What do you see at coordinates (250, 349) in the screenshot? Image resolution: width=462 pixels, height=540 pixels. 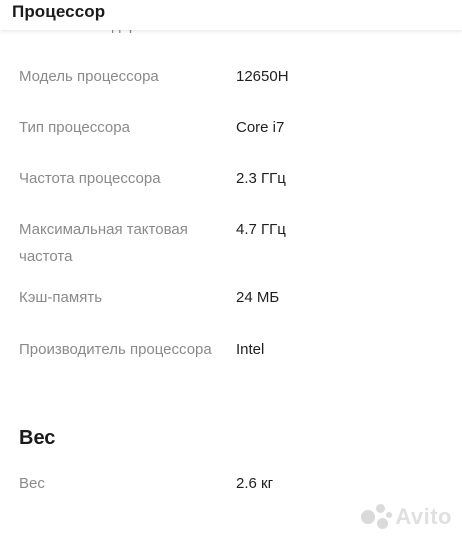 I see `spec-value: Intel` at bounding box center [250, 349].